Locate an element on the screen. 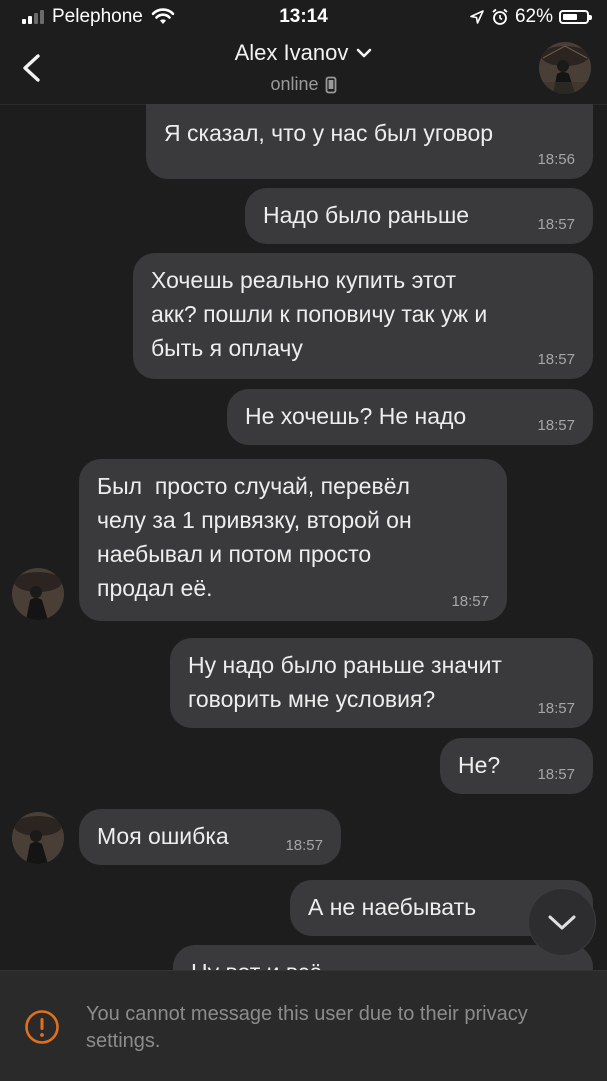 The height and width of the screenshot is (1081, 607). message-bubble-outgoing: Надо было раньше 18:57 is located at coordinates (419, 216).